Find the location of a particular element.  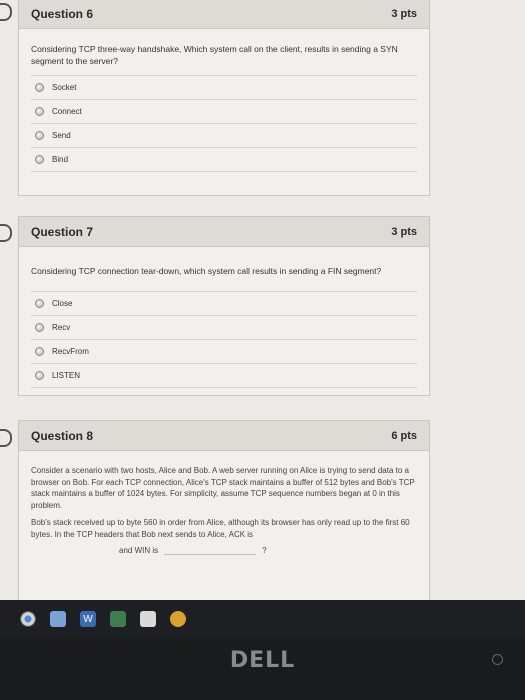

answer-label: Recv is located at coordinates (61, 327).